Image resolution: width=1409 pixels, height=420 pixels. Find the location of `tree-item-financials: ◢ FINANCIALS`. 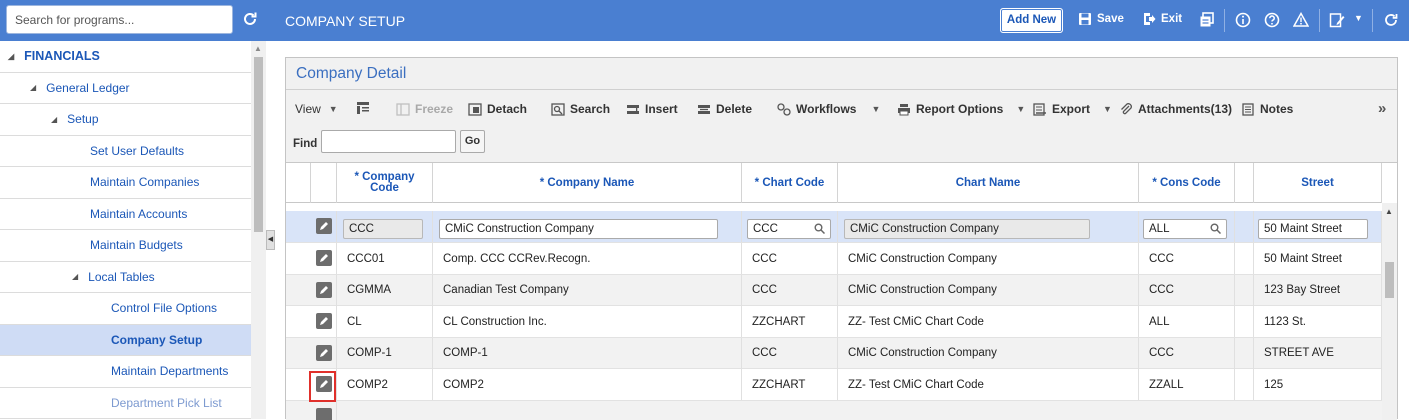

tree-item-financials: ◢ FINANCIALS is located at coordinates (125, 57).